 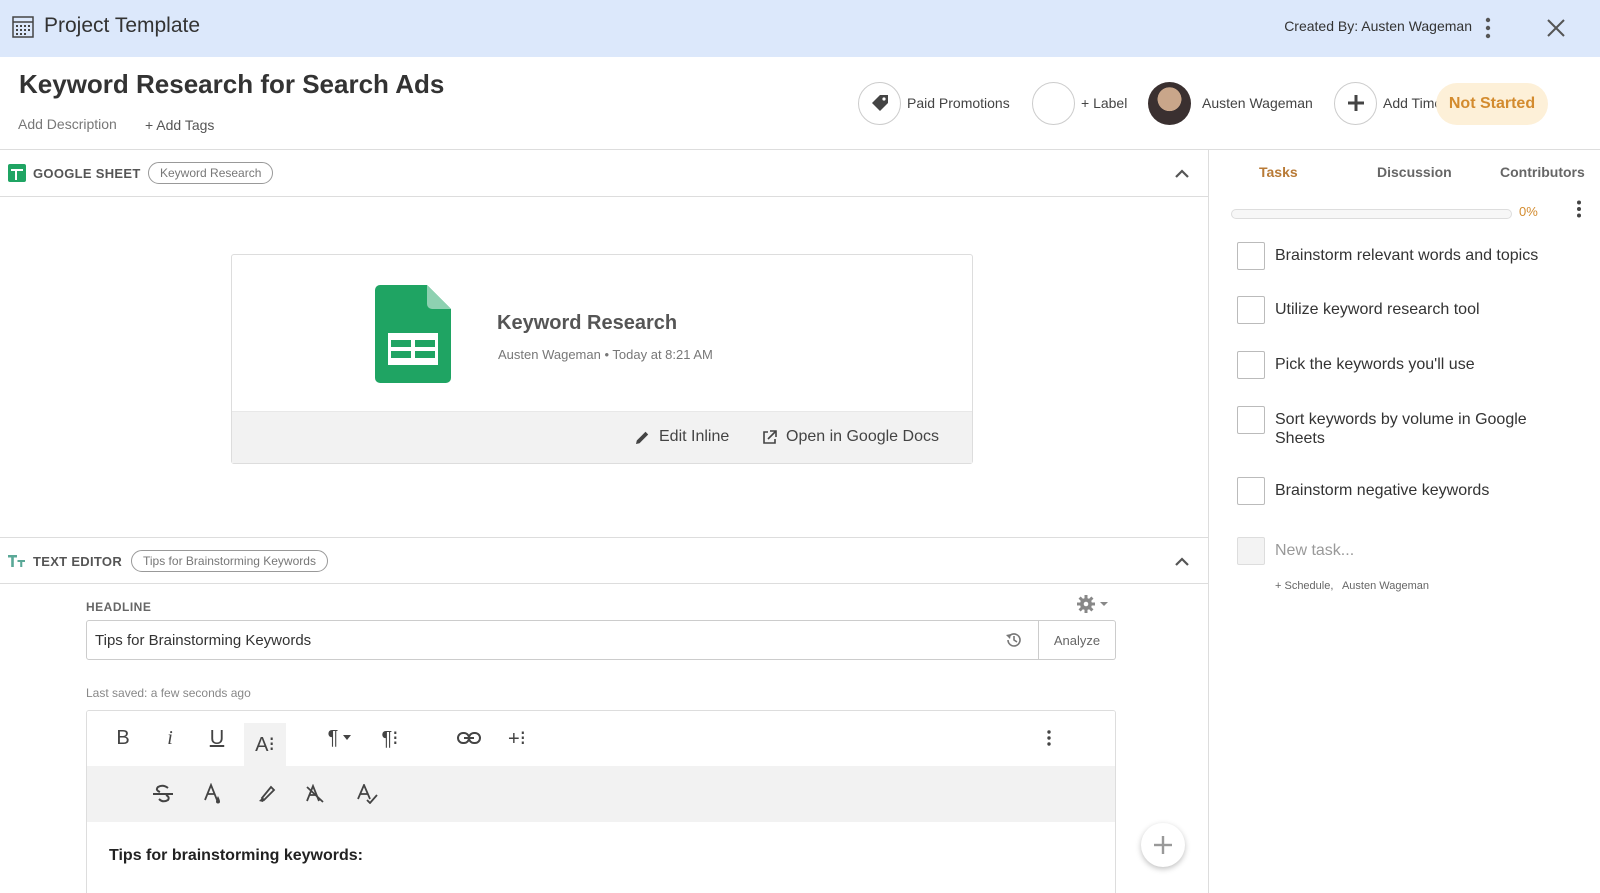 What do you see at coordinates (1426, 427) in the screenshot?
I see `task-text: Sort keywords by volume in Google Sheets` at bounding box center [1426, 427].